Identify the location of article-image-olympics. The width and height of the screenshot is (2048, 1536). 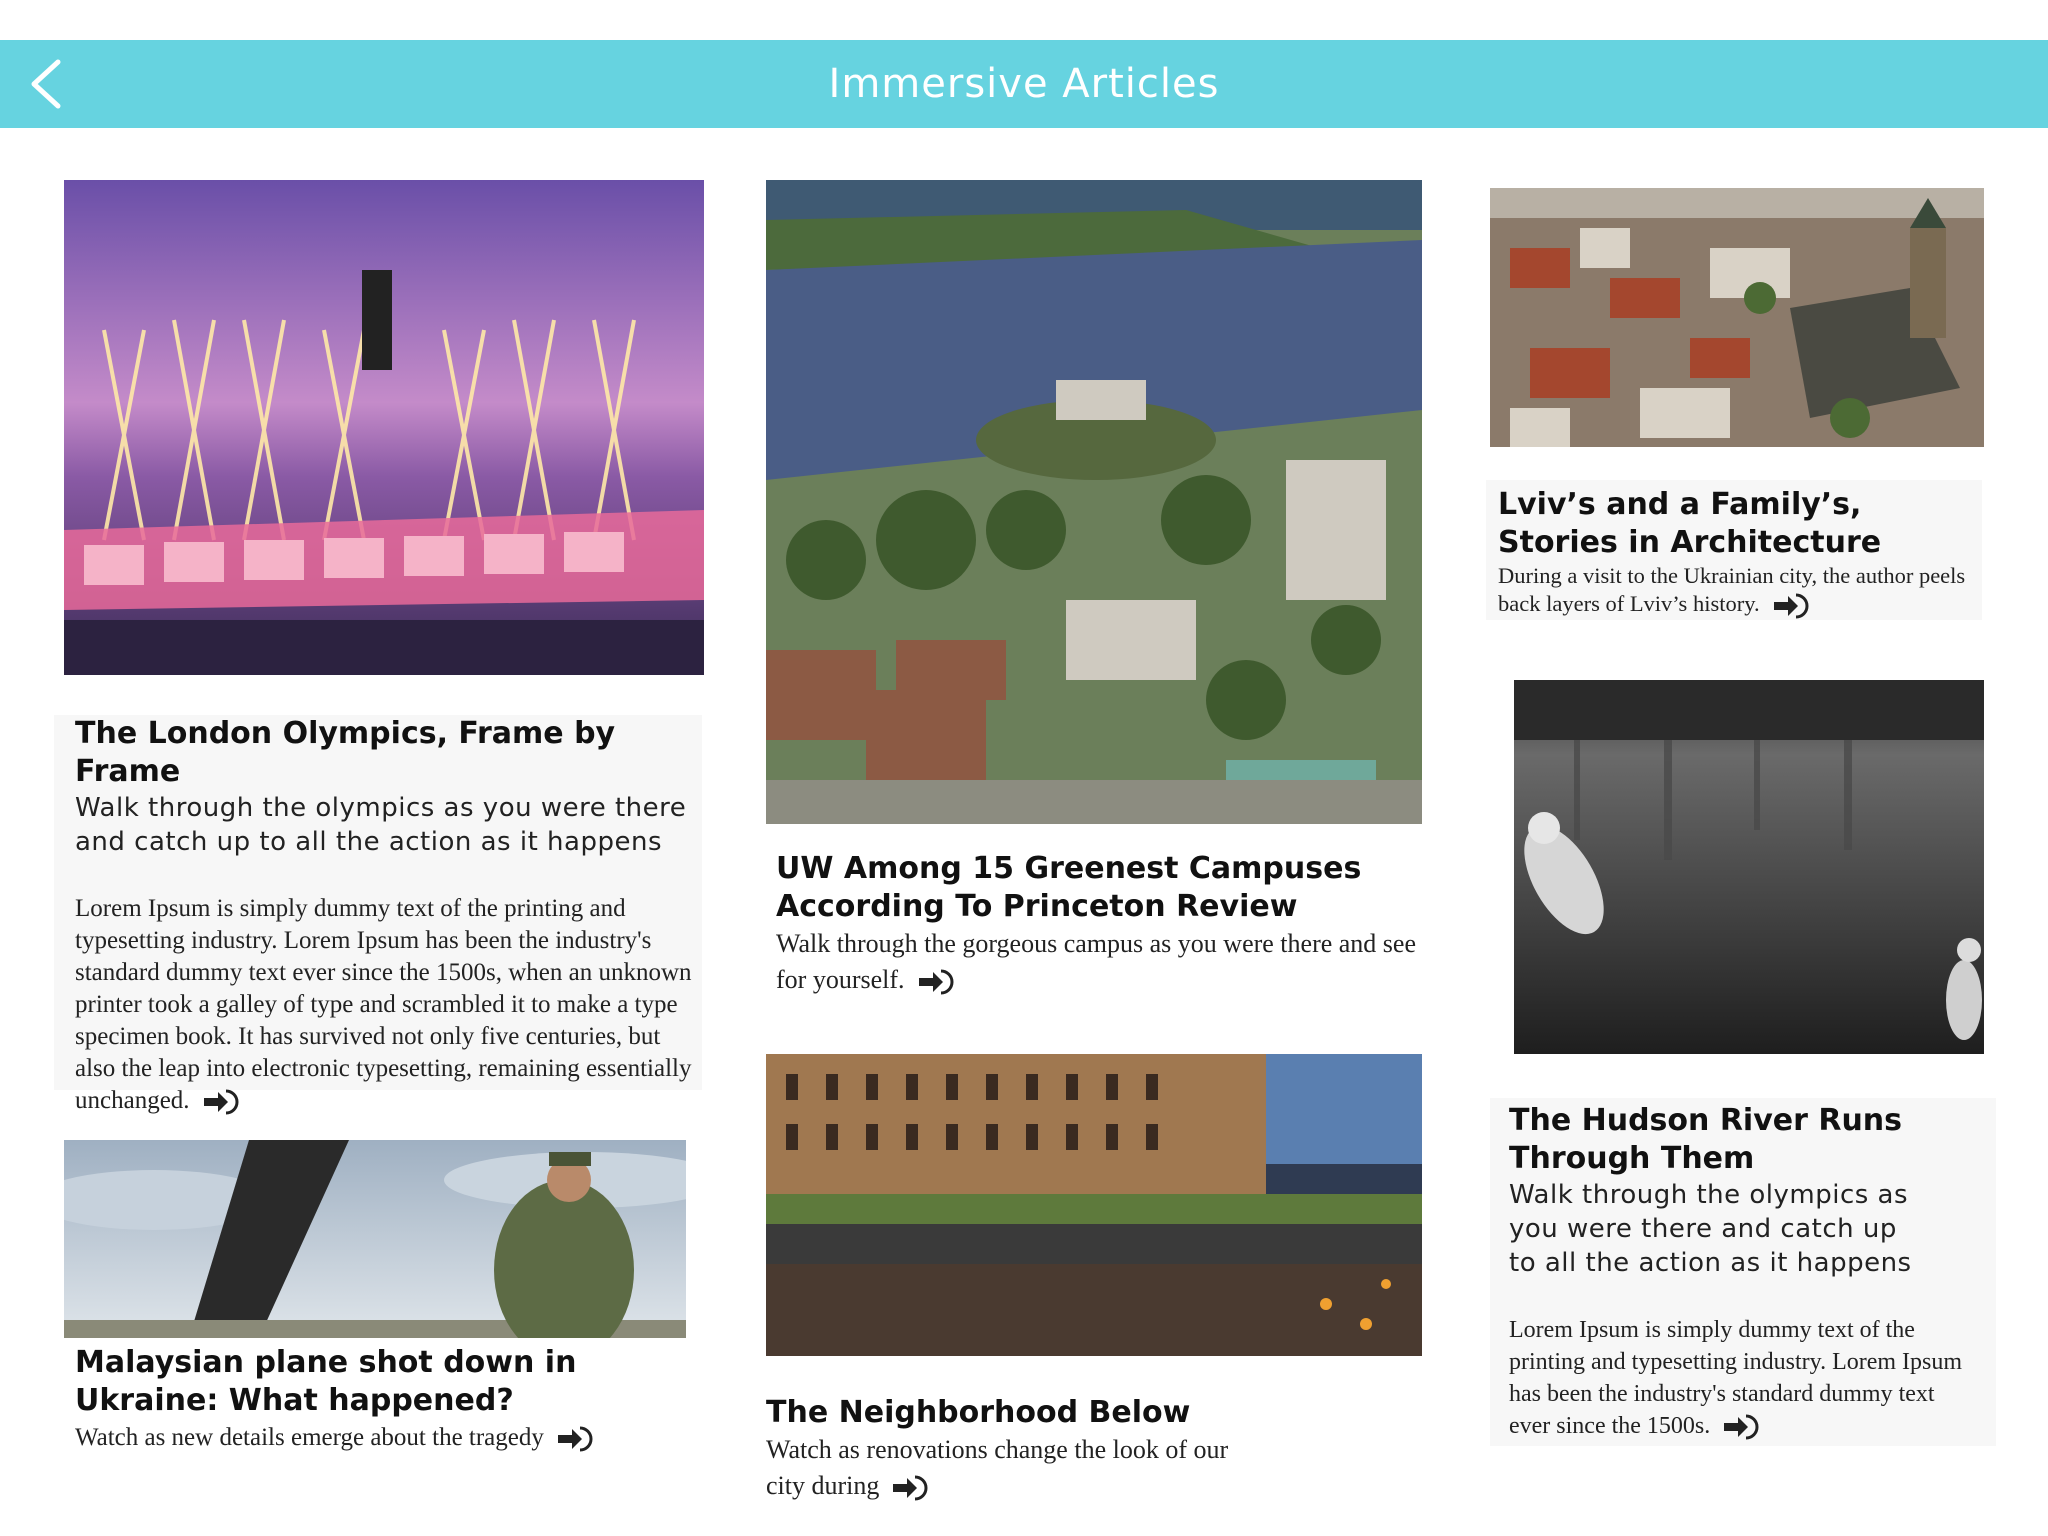
(384, 427).